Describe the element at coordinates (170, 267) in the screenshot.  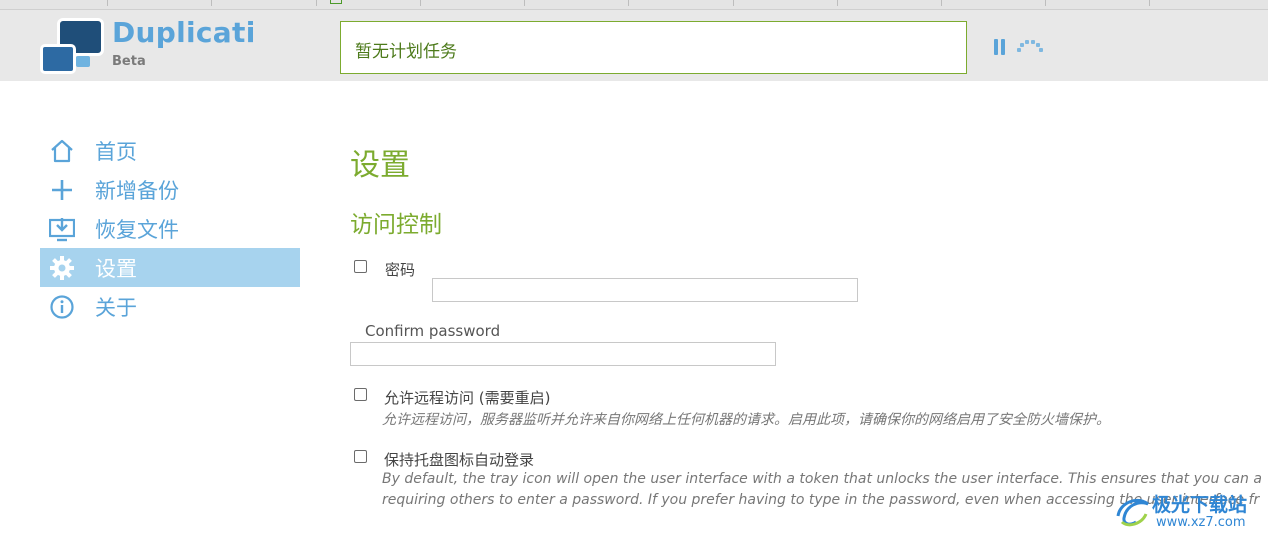
I see `sidebar-item-settings: 设置` at that location.